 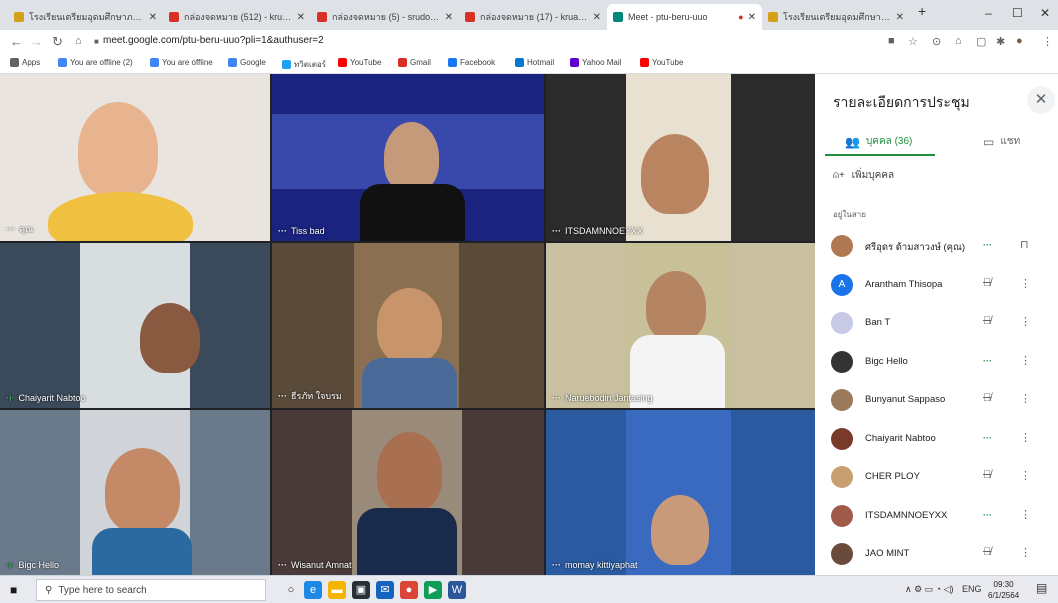 I want to click on cortana-icon: ○, so click(x=291, y=590).